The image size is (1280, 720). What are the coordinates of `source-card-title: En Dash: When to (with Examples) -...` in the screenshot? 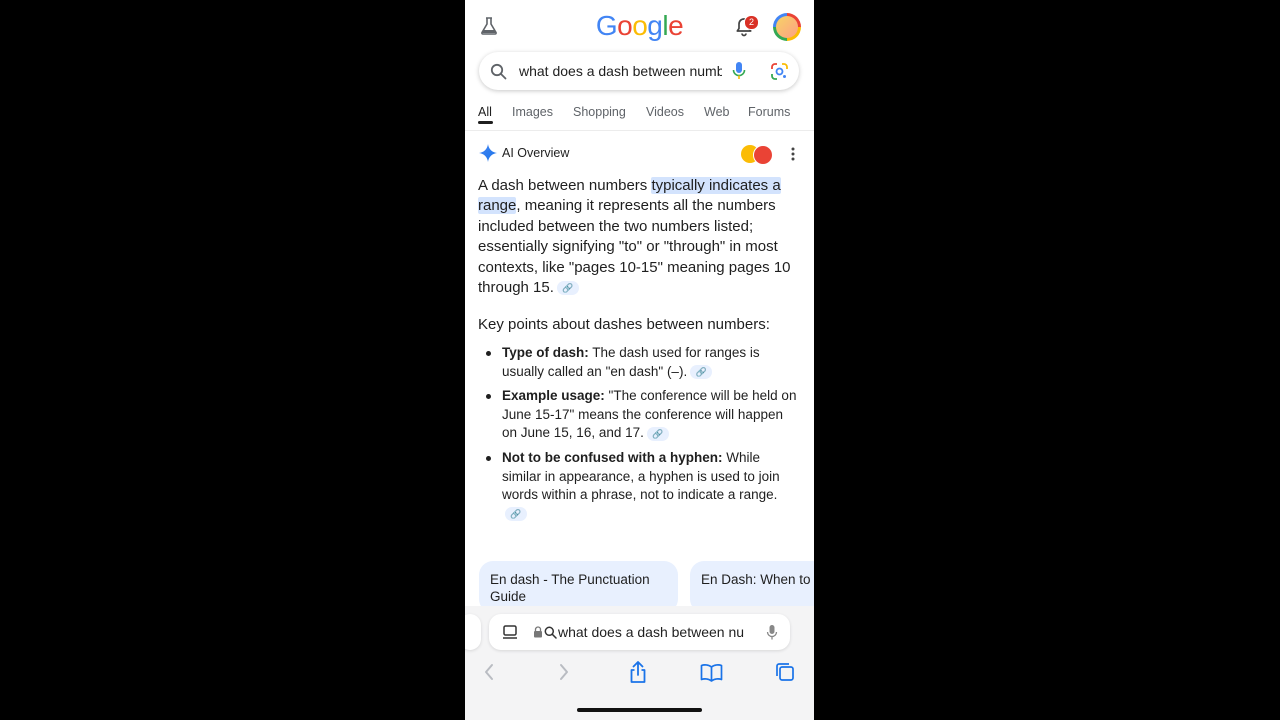 It's located at (757, 579).